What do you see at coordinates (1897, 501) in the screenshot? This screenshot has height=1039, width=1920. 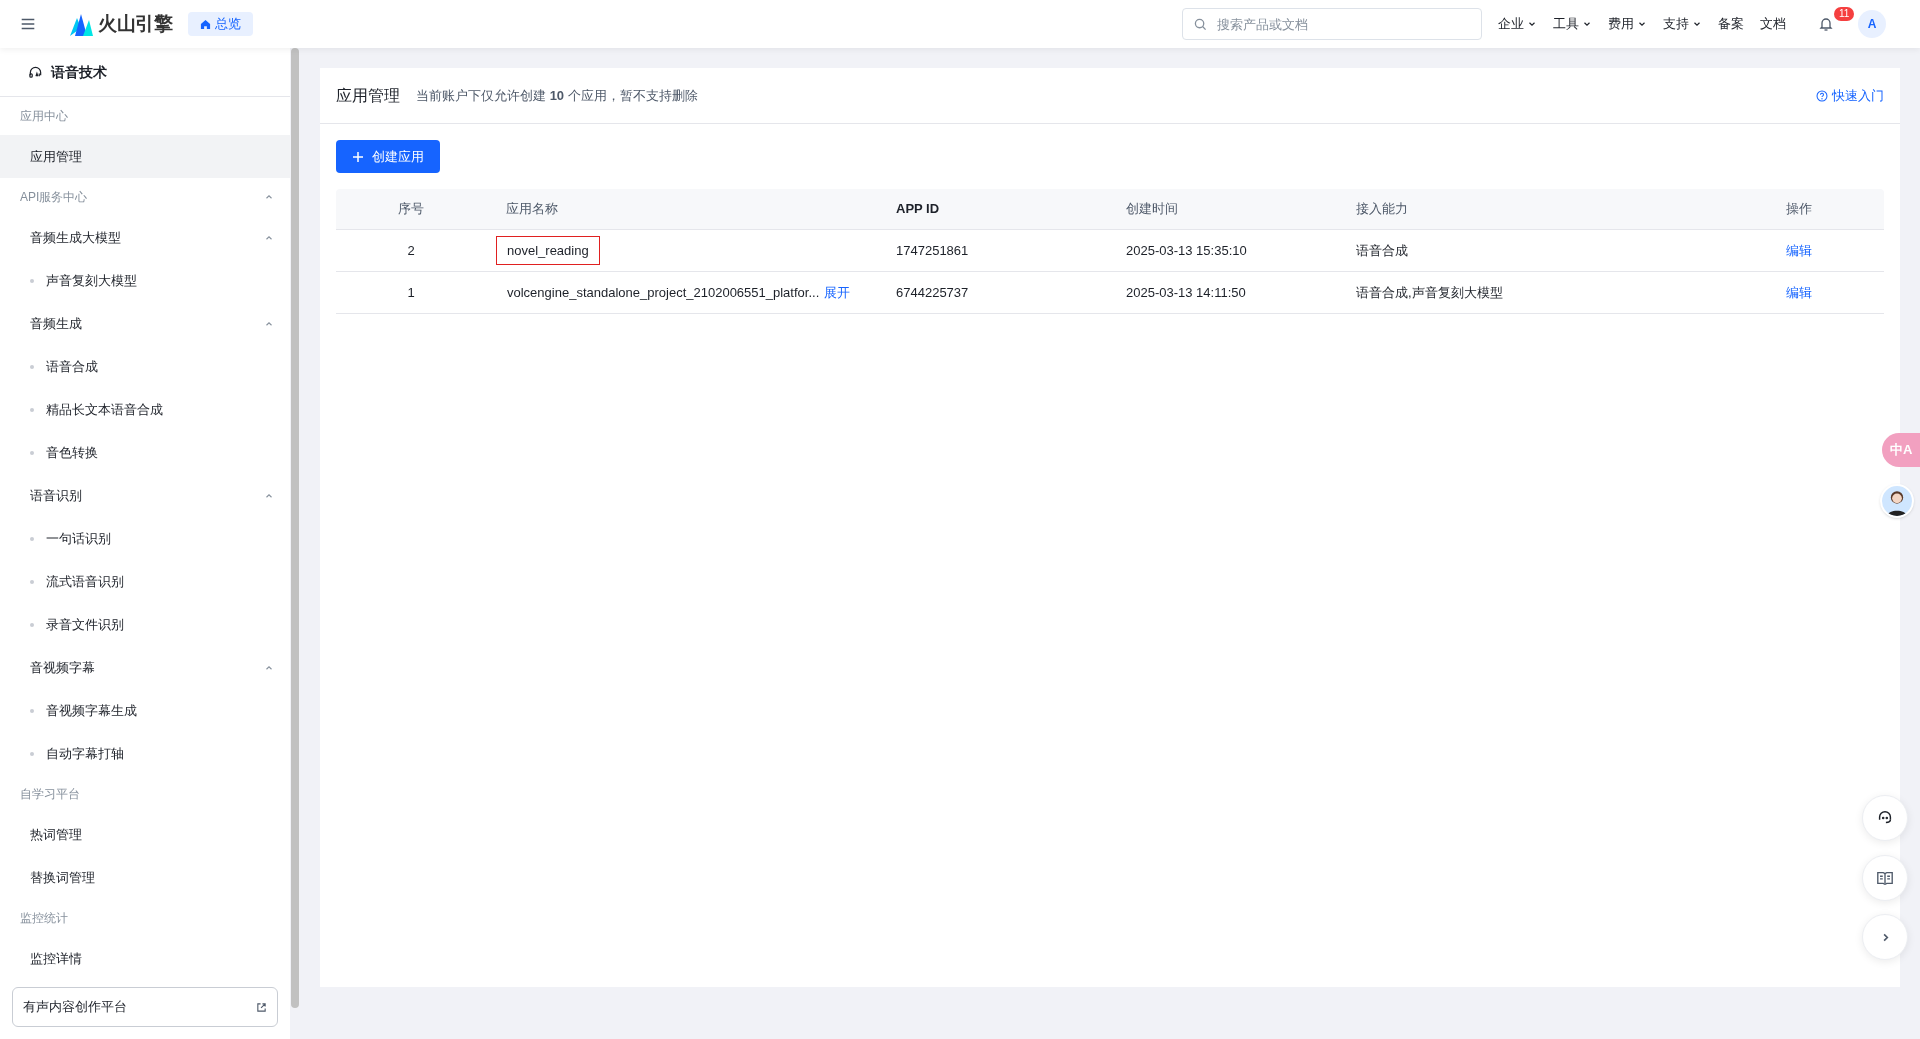 I see `assistant-avatar` at bounding box center [1897, 501].